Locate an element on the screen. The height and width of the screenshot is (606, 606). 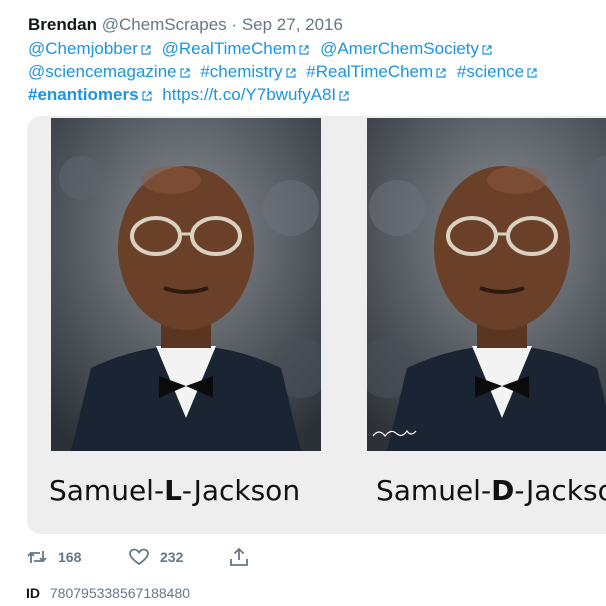
hashtag-realtimechem: #RealTimeChem is located at coordinates (369, 71).